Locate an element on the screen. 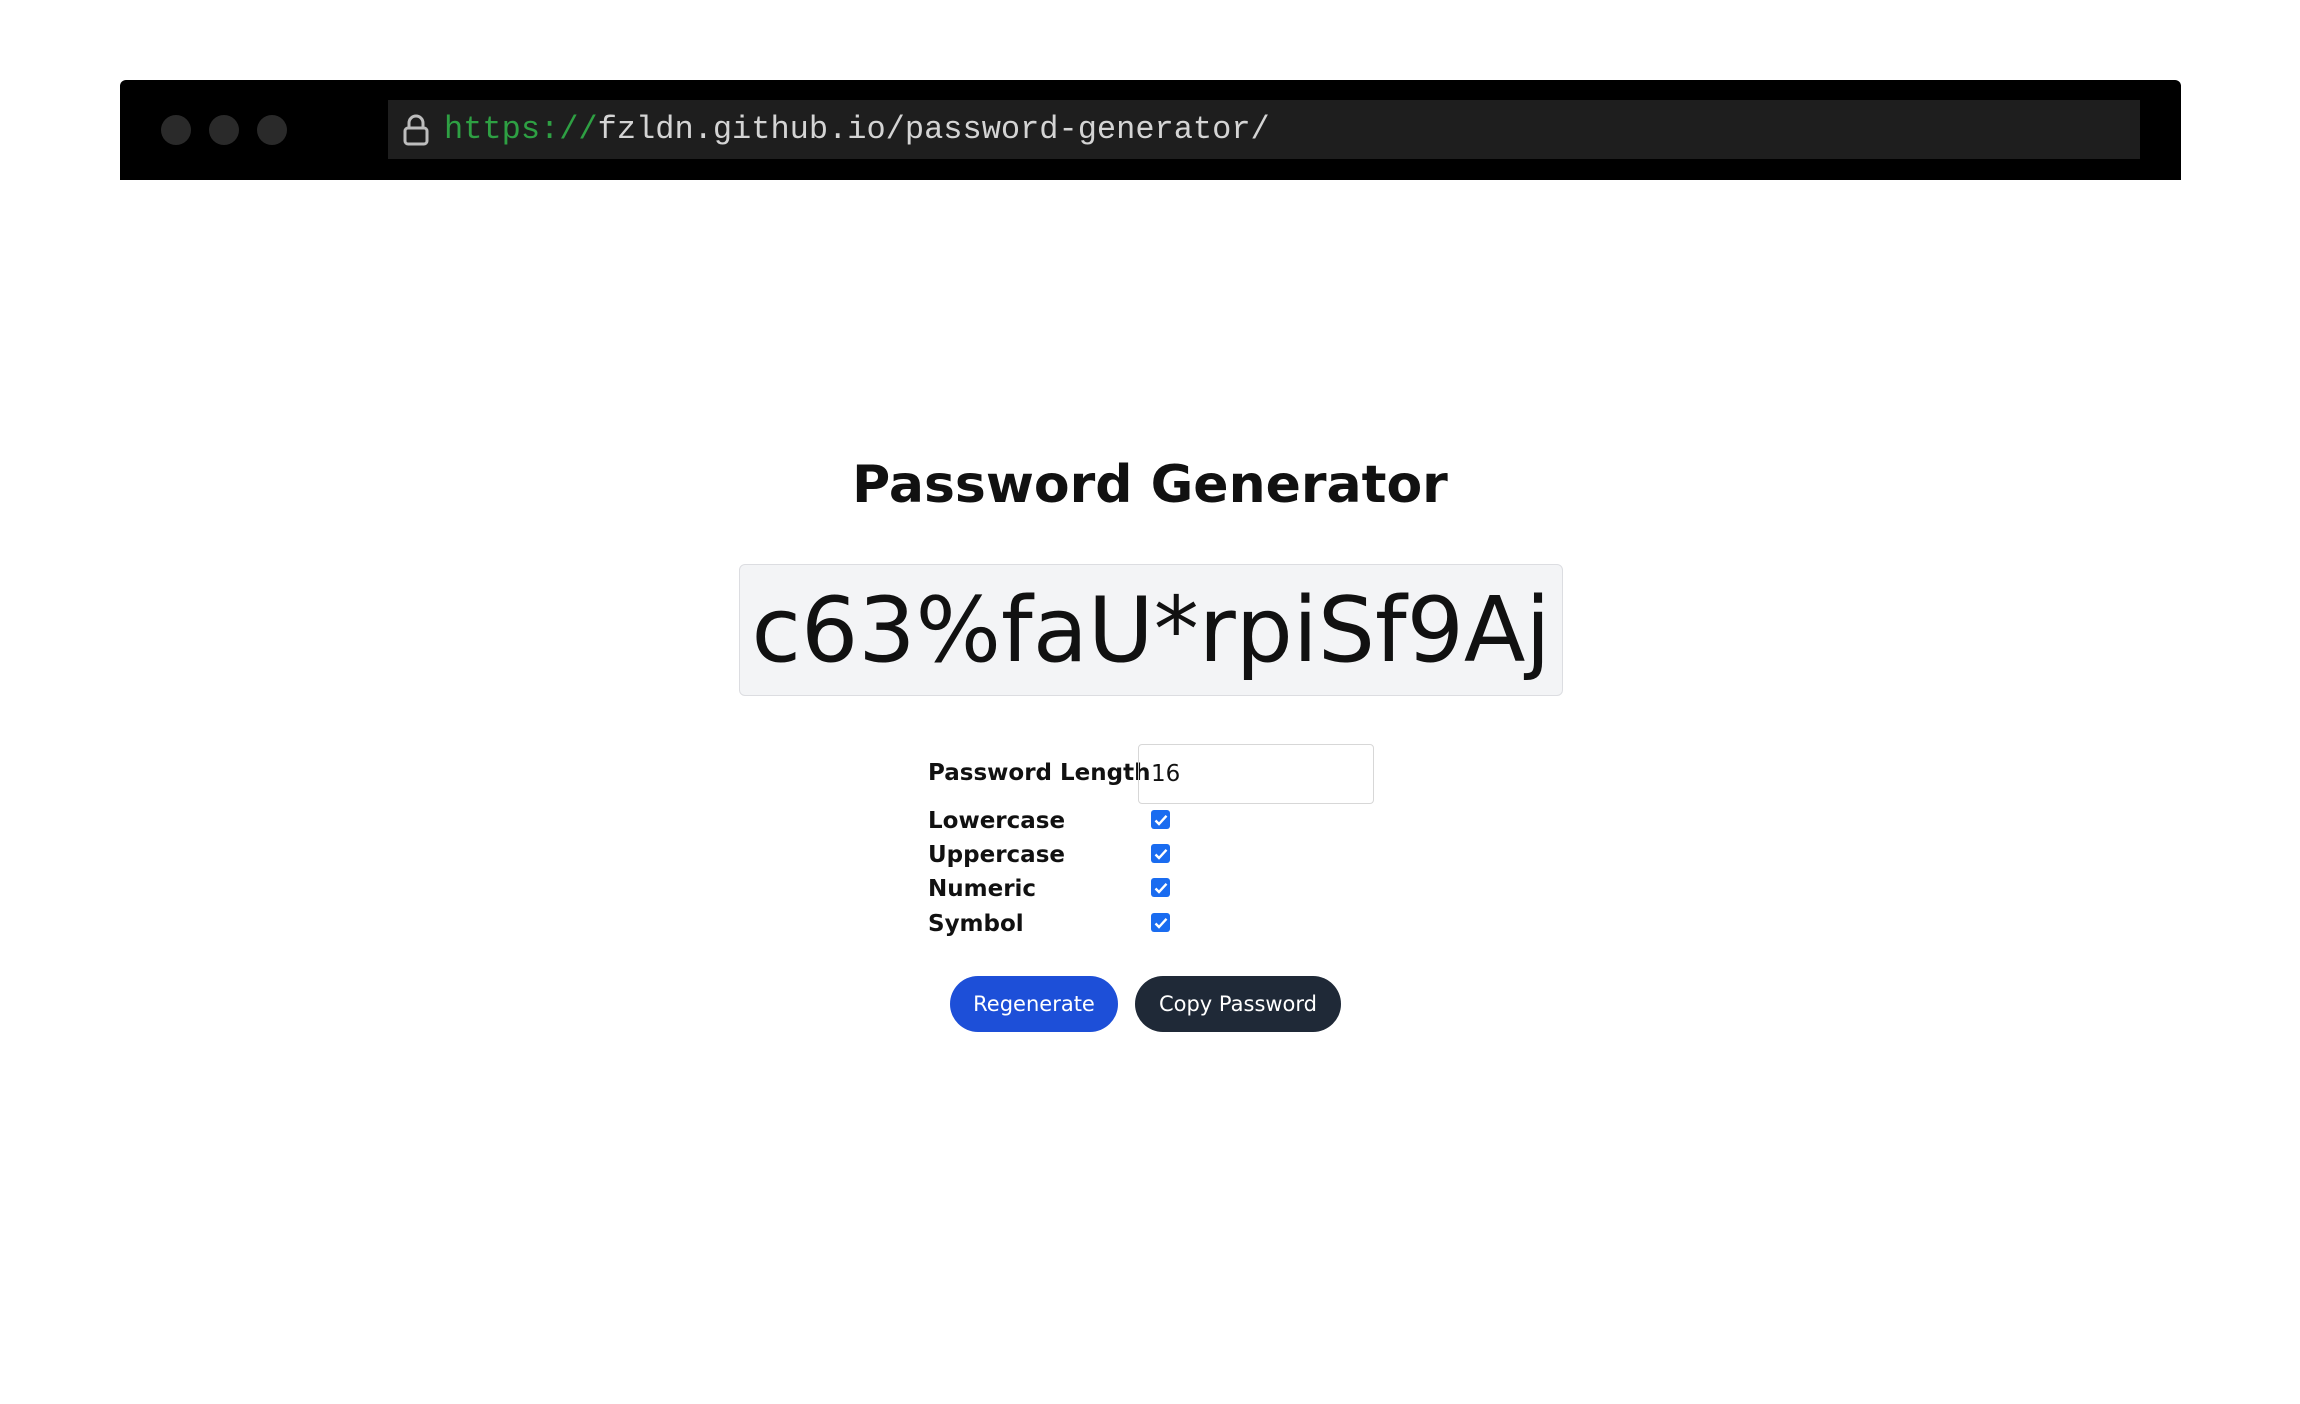  lock-icon is located at coordinates (416, 129).